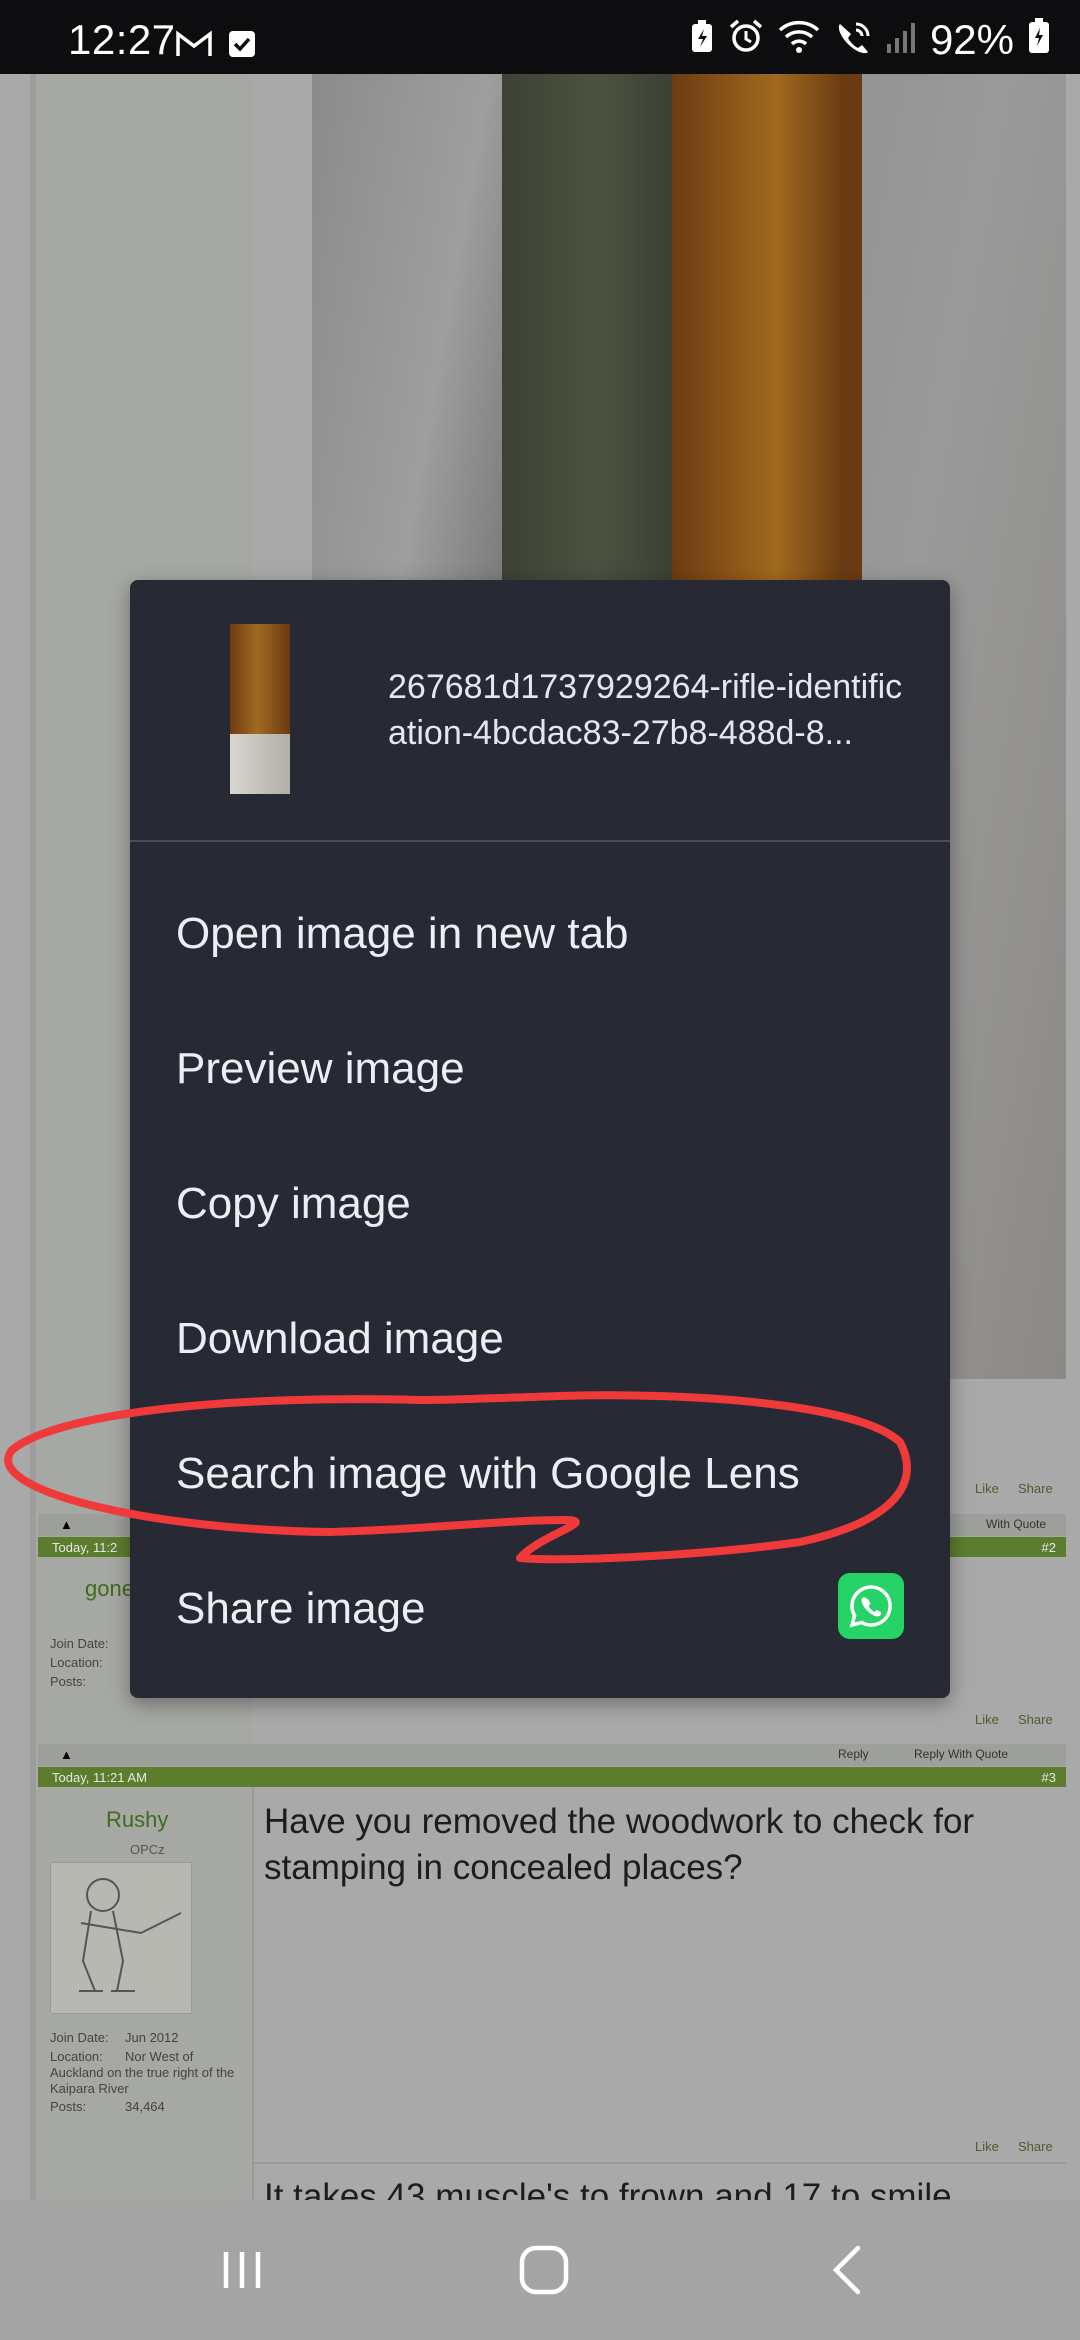  What do you see at coordinates (145, 2106) in the screenshot?
I see `posts-value: 34,464` at bounding box center [145, 2106].